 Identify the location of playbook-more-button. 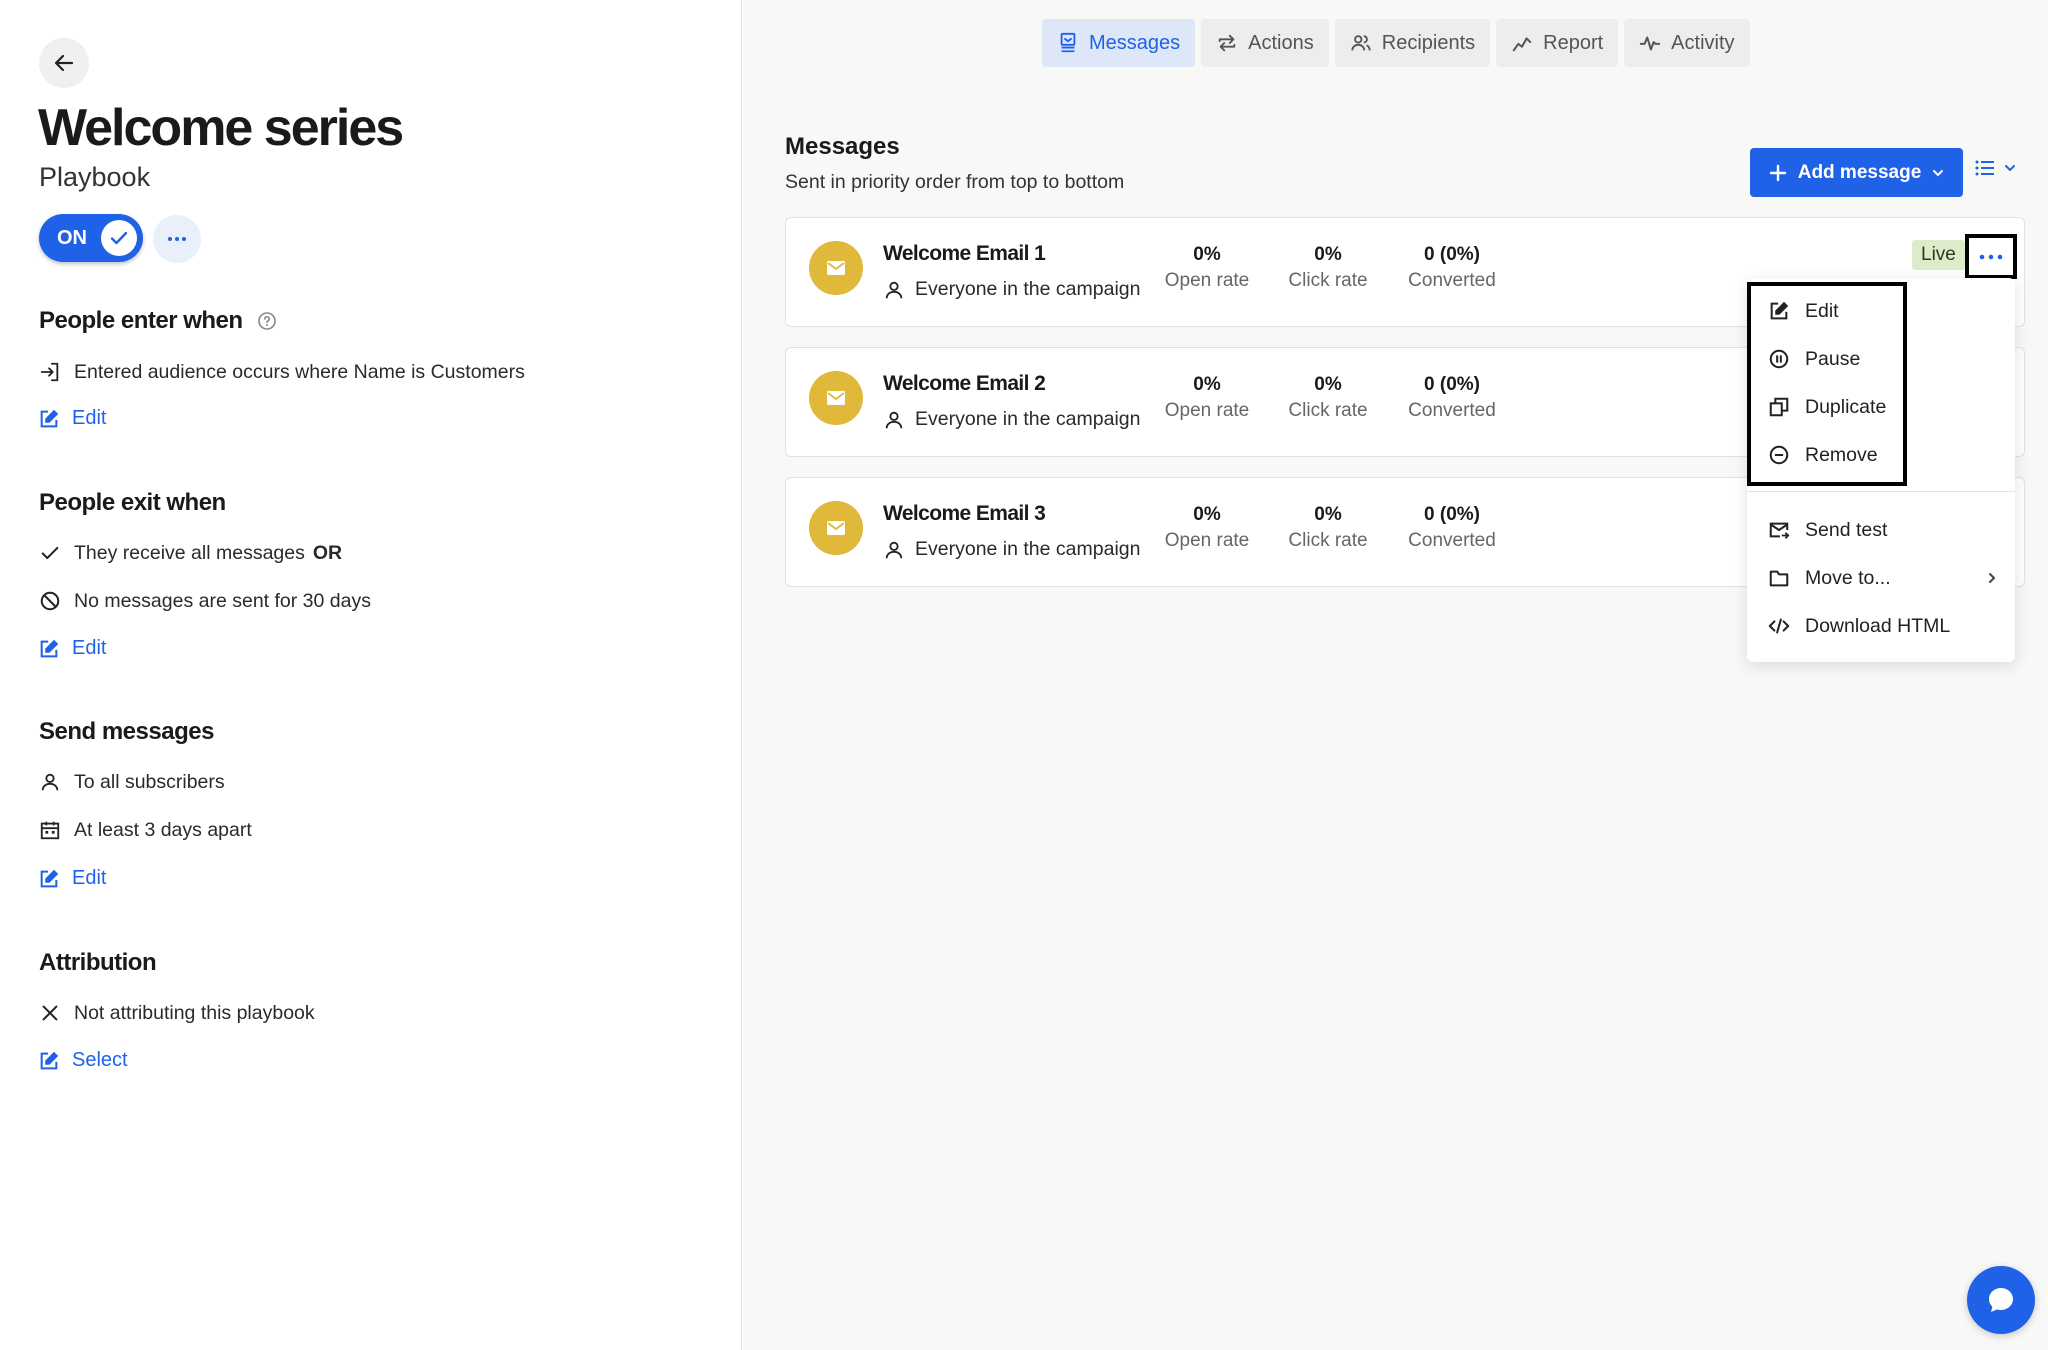
(177, 239).